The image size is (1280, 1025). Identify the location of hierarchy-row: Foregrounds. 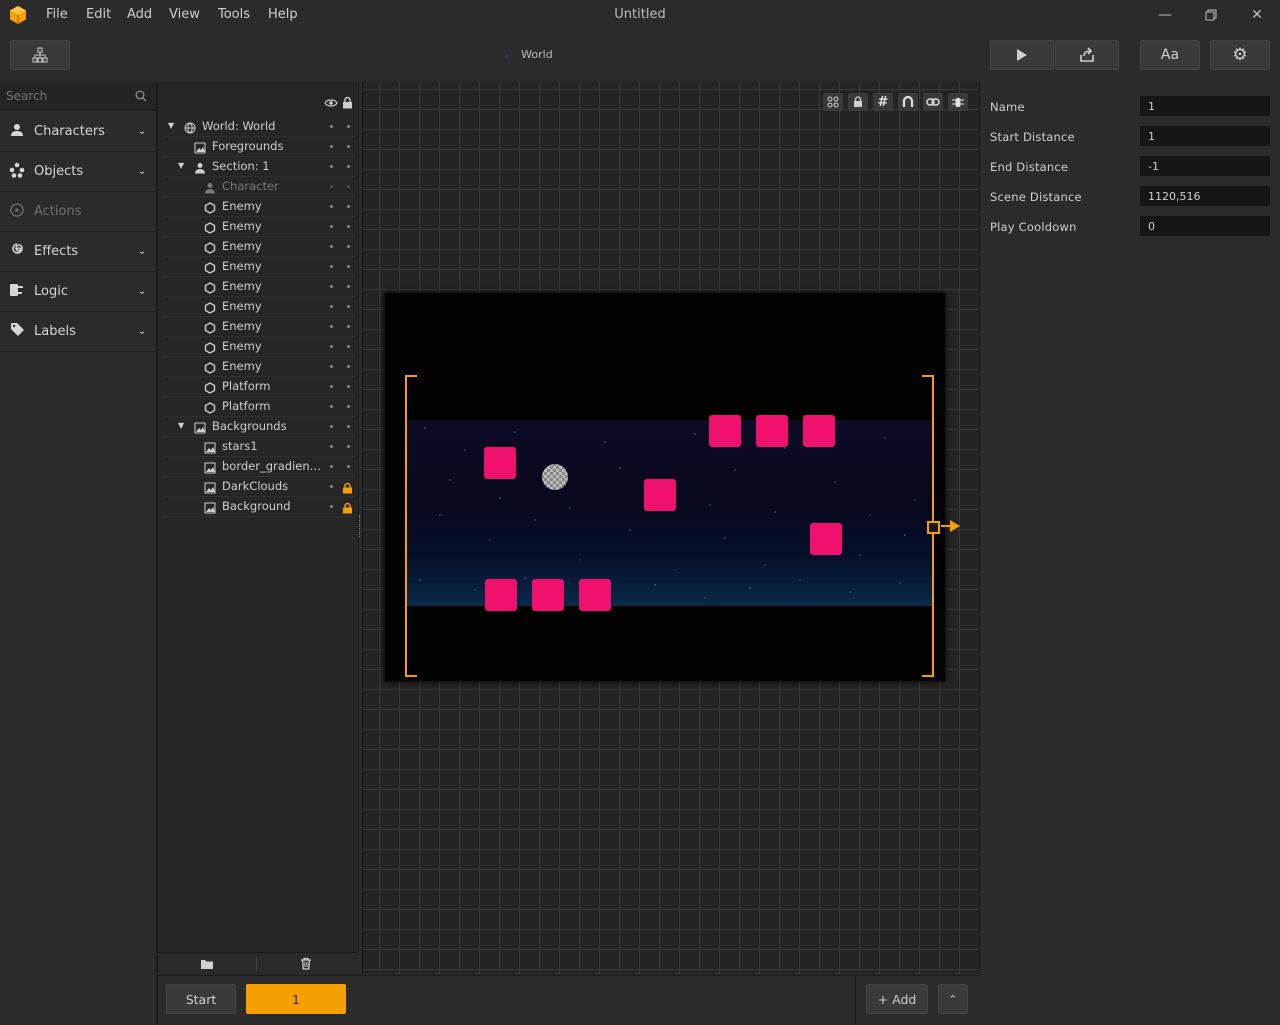
(258, 146).